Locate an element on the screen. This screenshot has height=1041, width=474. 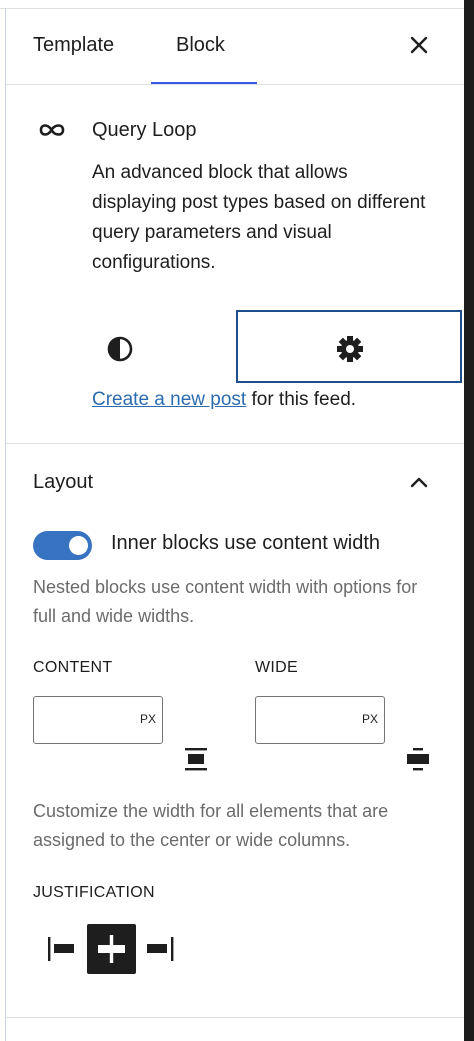
toggle-knob is located at coordinates (78, 545).